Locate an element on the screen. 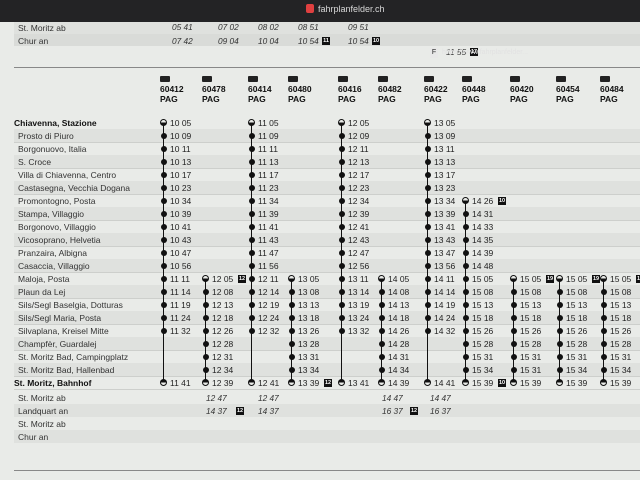  departure-time: 11 23 is located at coordinates (268, 188).